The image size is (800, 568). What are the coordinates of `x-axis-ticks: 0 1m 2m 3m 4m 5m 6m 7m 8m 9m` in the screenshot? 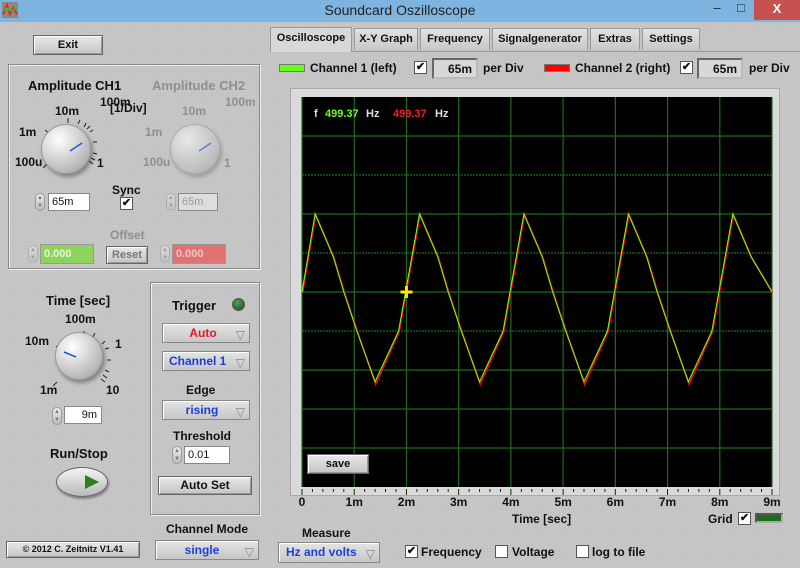 It's located at (540, 499).